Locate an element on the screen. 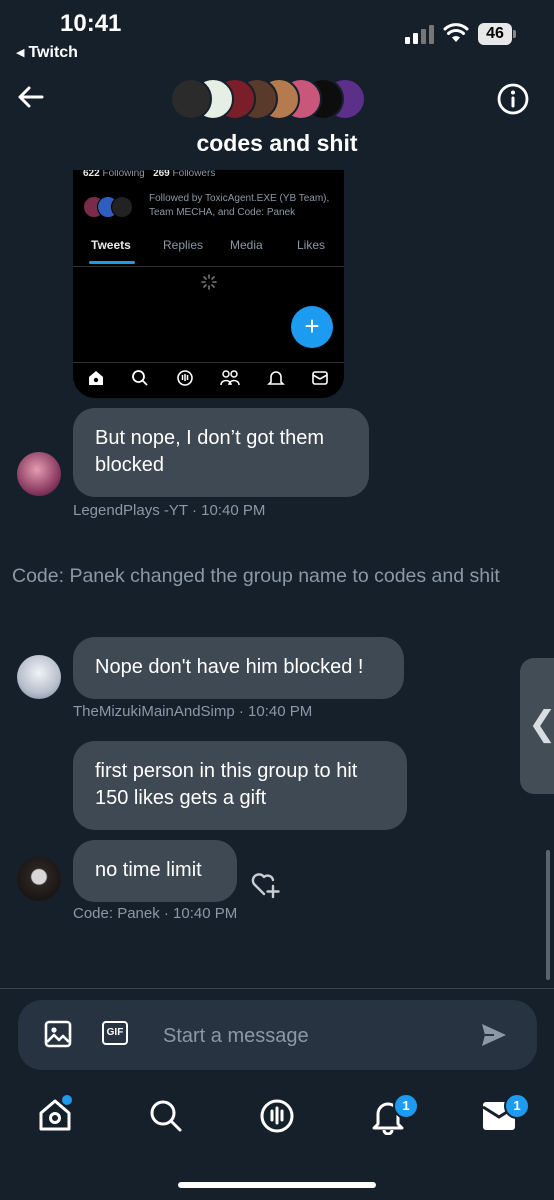  tab-replies: Replies is located at coordinates (183, 245).